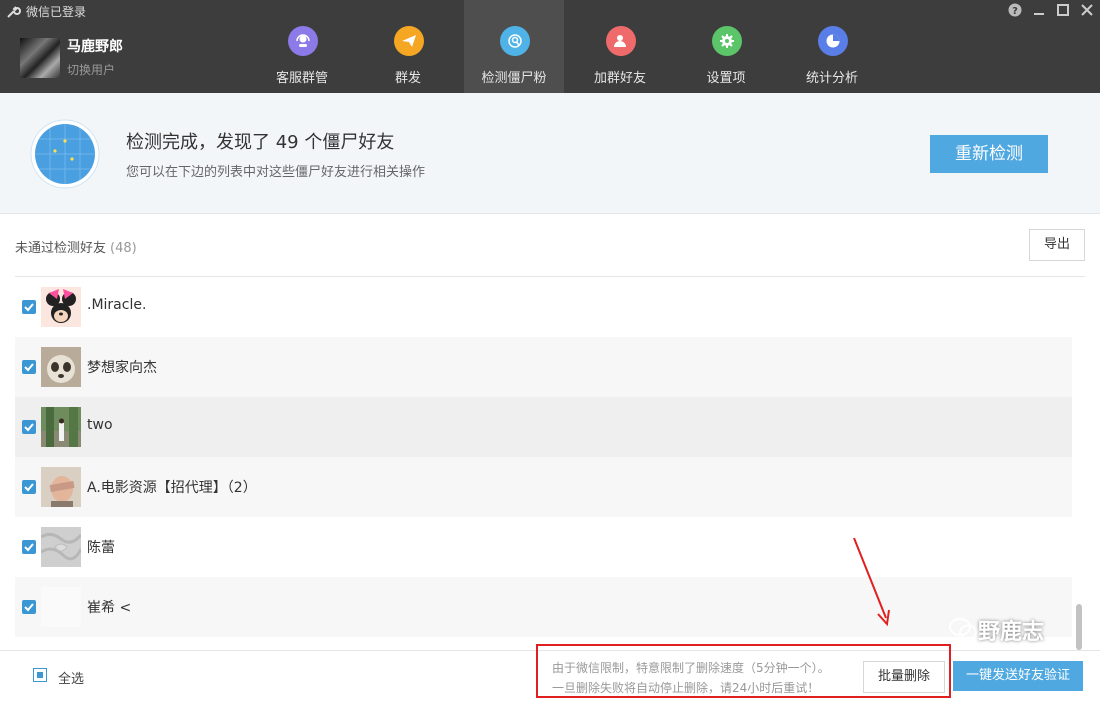 The height and width of the screenshot is (702, 1100). Describe the element at coordinates (117, 305) in the screenshot. I see `friend-name: .Miracle.` at that location.